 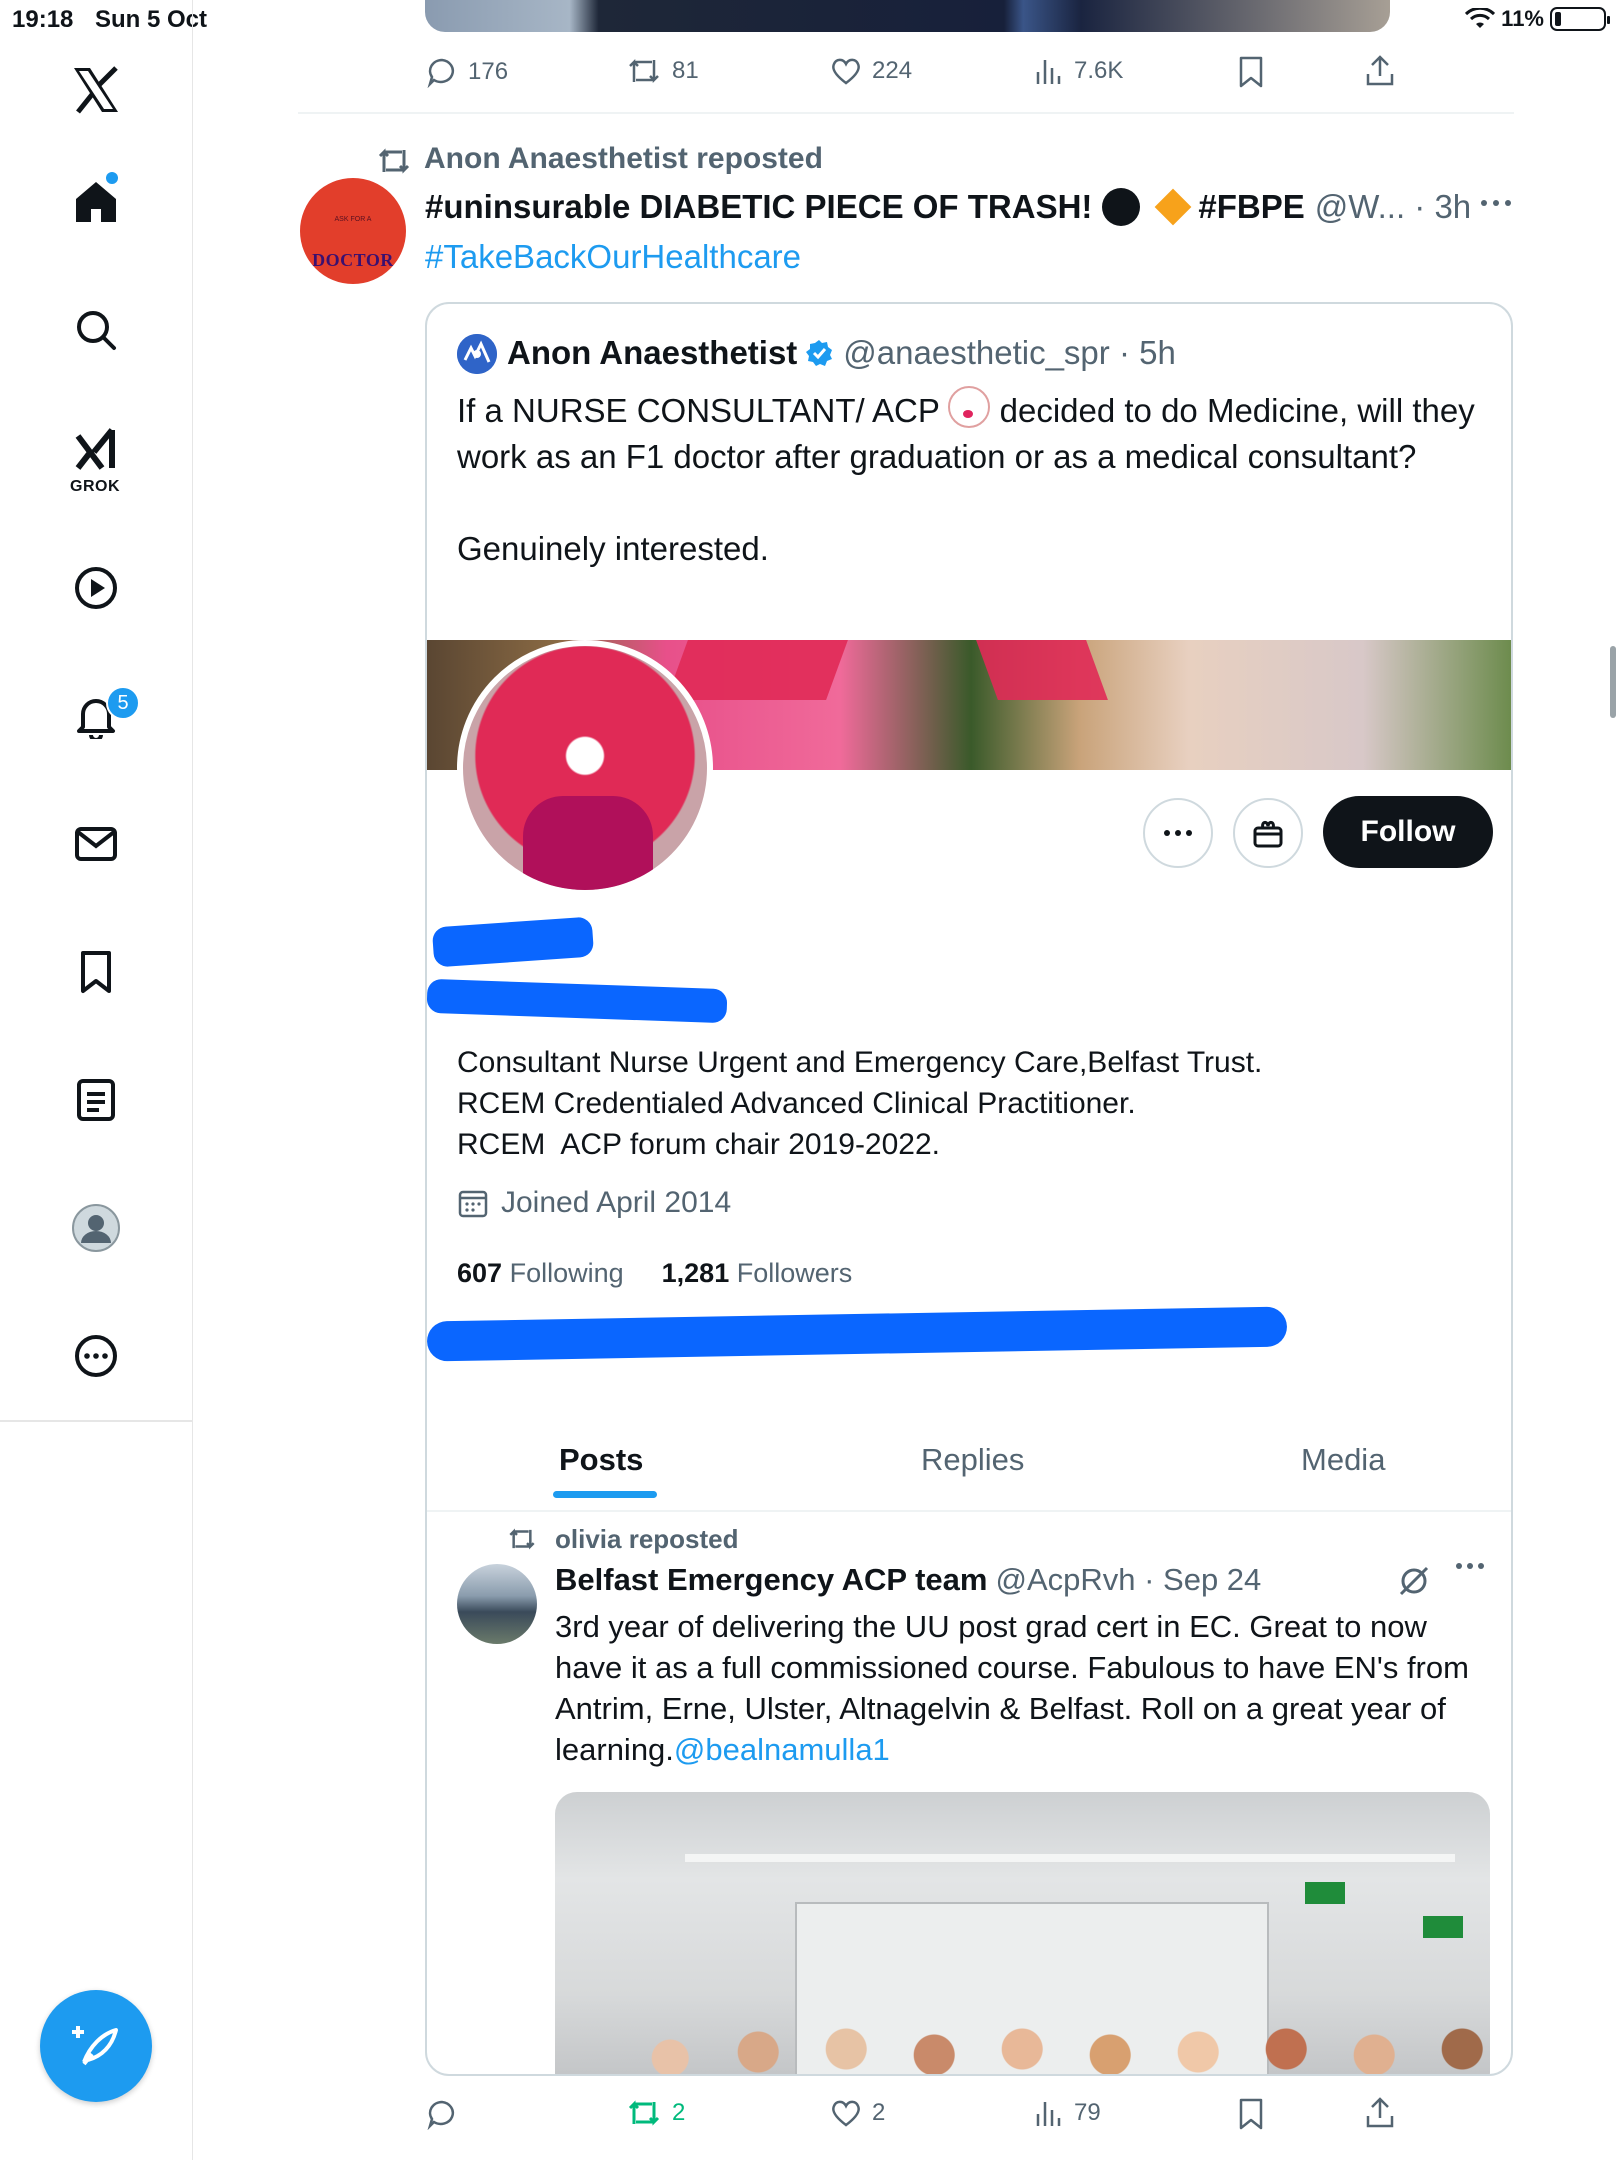 What do you see at coordinates (1414, 1581) in the screenshot?
I see `grok-explain-icon` at bounding box center [1414, 1581].